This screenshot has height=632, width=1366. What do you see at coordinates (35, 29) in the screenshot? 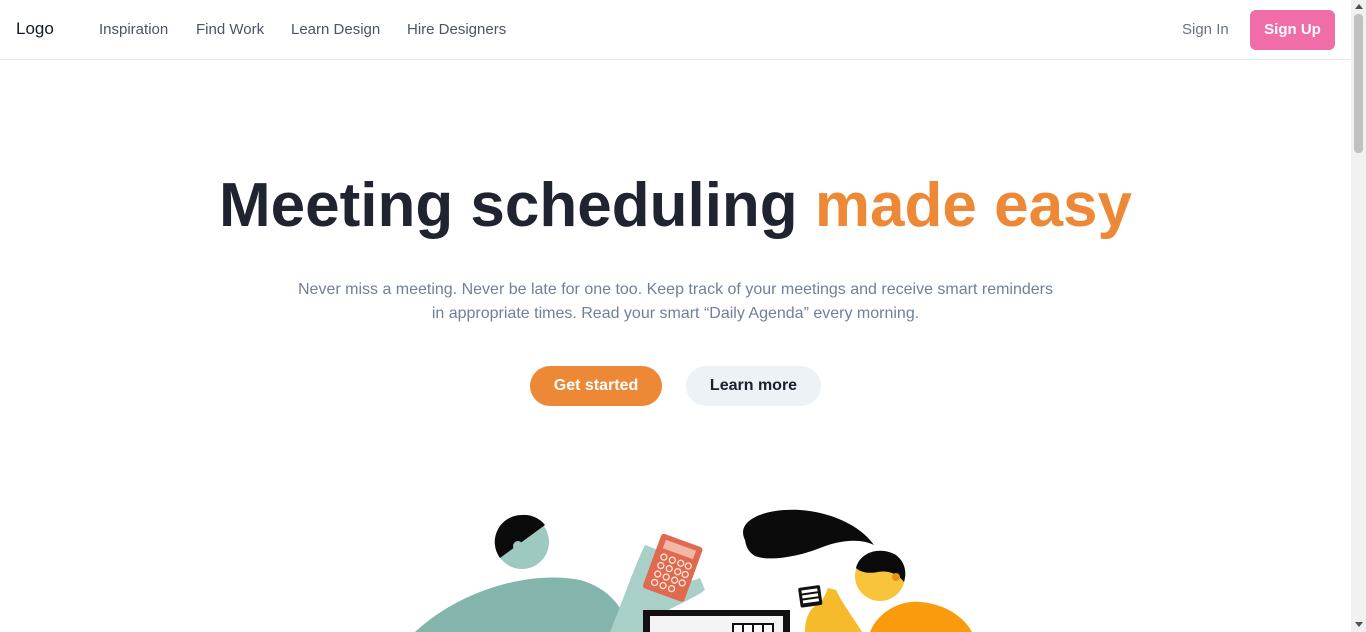
I see `logo: Logo` at bounding box center [35, 29].